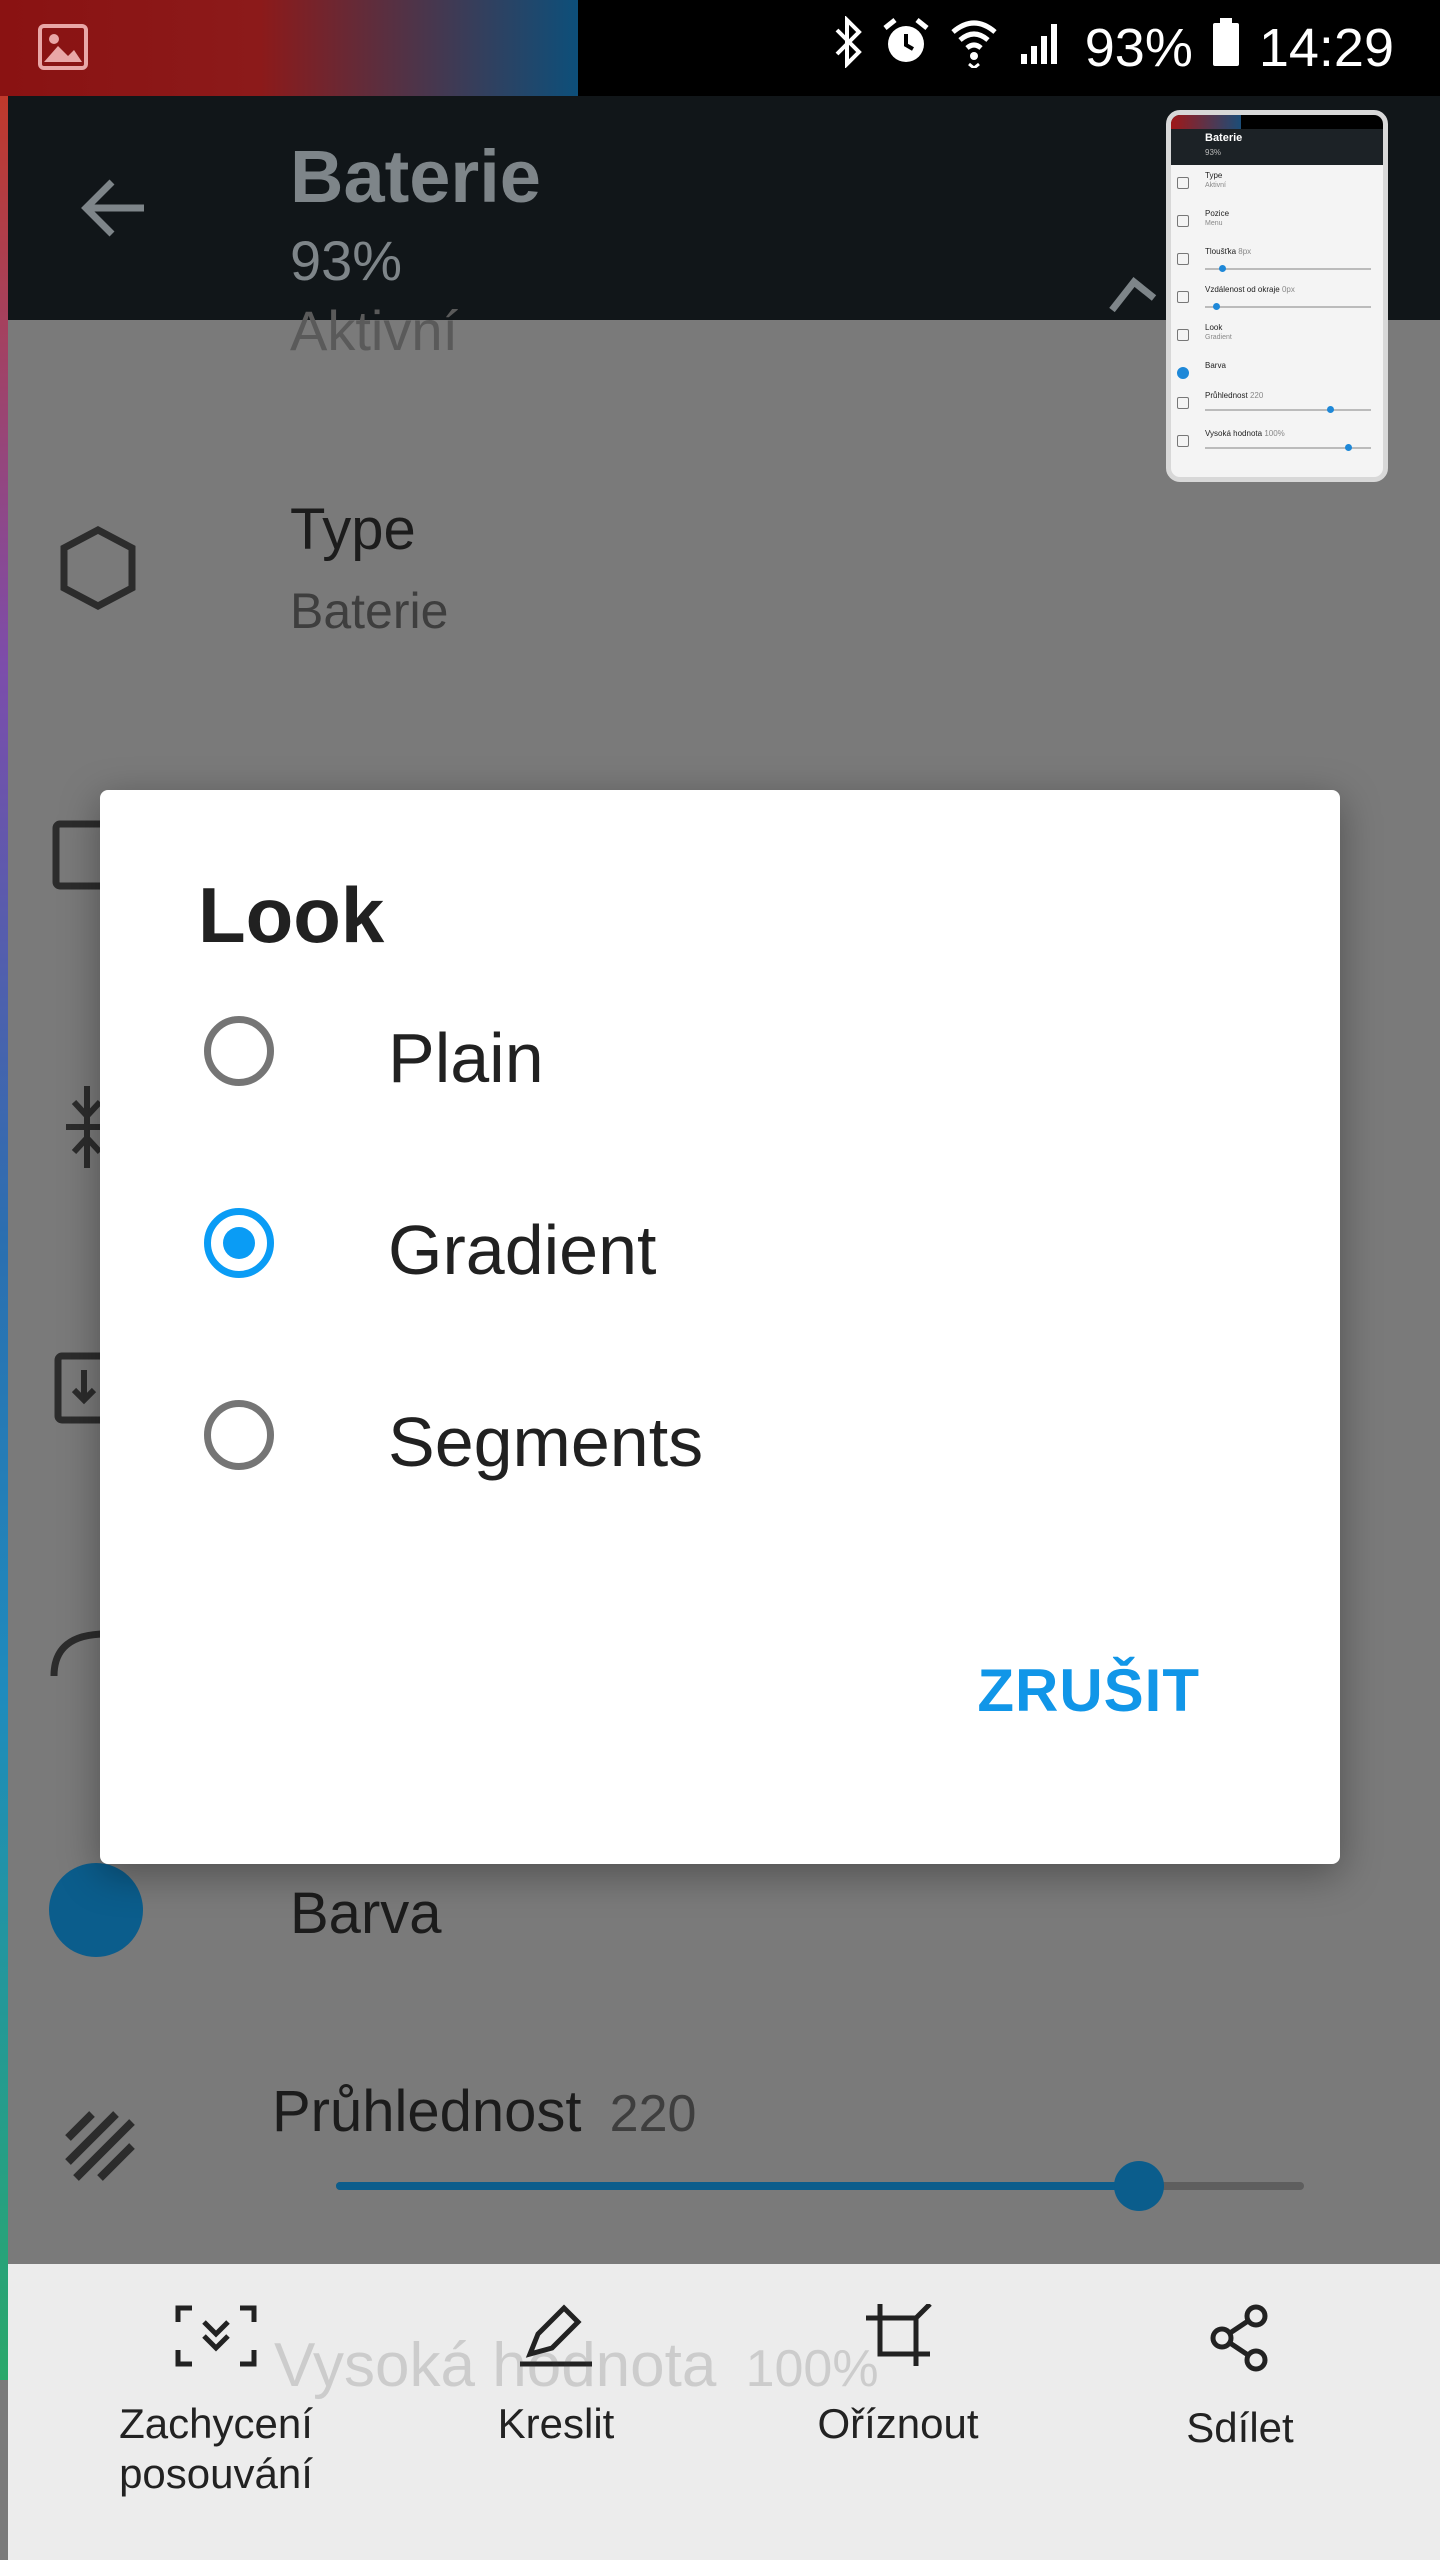  Describe the element at coordinates (812, 2369) in the screenshot. I see `high-value-value: 100%` at that location.